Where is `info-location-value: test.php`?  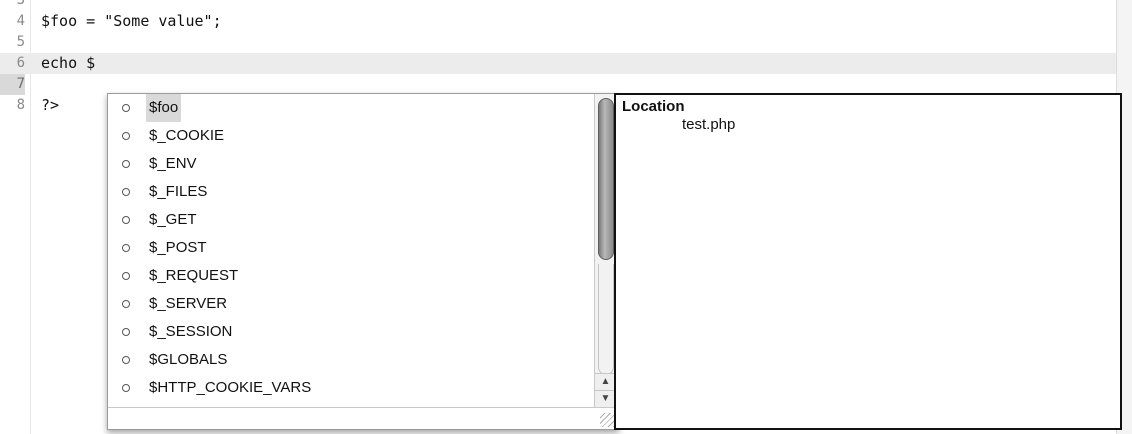 info-location-value: test.php is located at coordinates (709, 124).